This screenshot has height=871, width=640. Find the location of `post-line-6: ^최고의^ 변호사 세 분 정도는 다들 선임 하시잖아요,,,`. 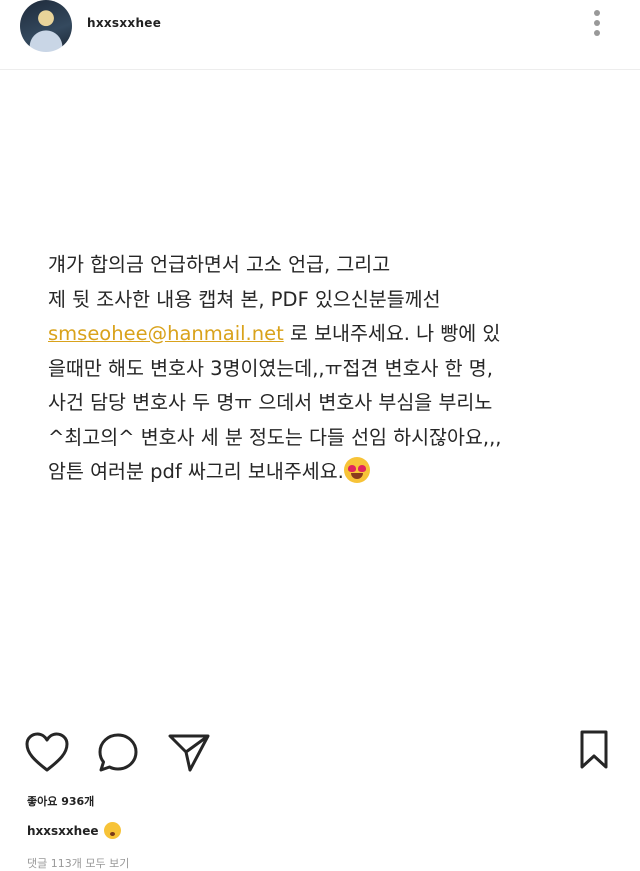

post-line-6: ^최고의^ 변호사 세 분 정도는 다들 선임 하시잖아요,,, is located at coordinates (275, 437).